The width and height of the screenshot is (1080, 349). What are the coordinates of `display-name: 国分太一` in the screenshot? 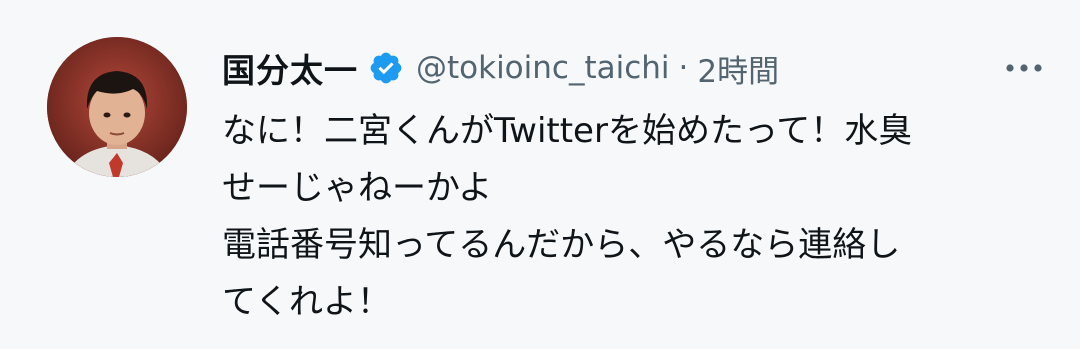 It's located at (290, 68).